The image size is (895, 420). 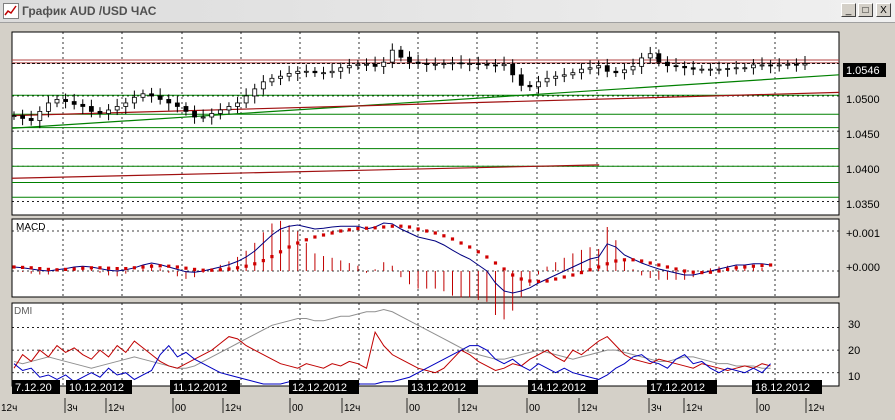 What do you see at coordinates (848, 10) in the screenshot?
I see `minimize-button: _` at bounding box center [848, 10].